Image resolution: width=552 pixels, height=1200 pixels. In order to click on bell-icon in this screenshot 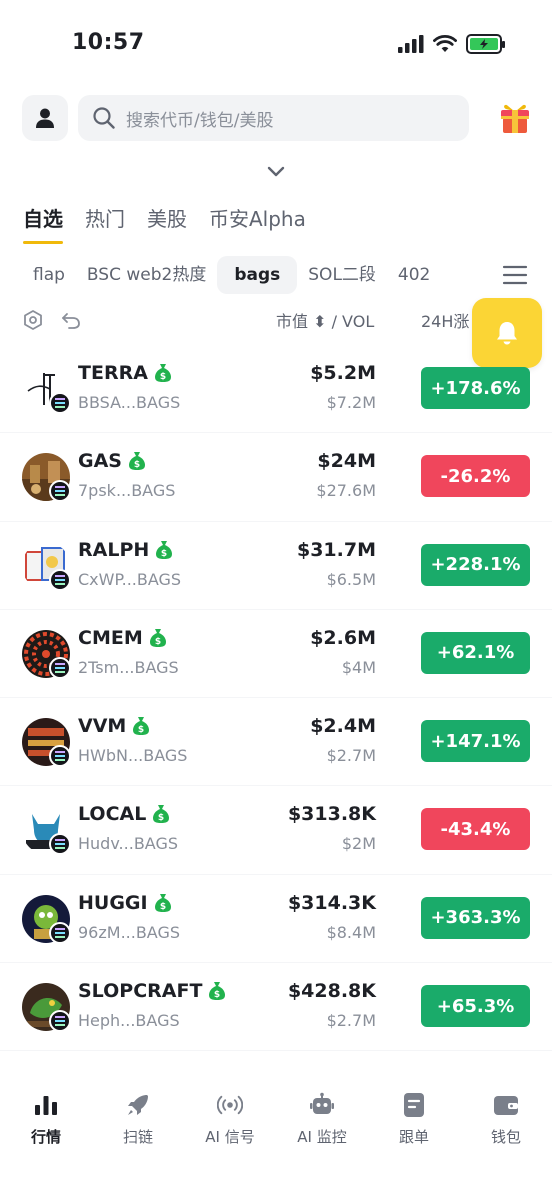, I will do `click(507, 333)`.